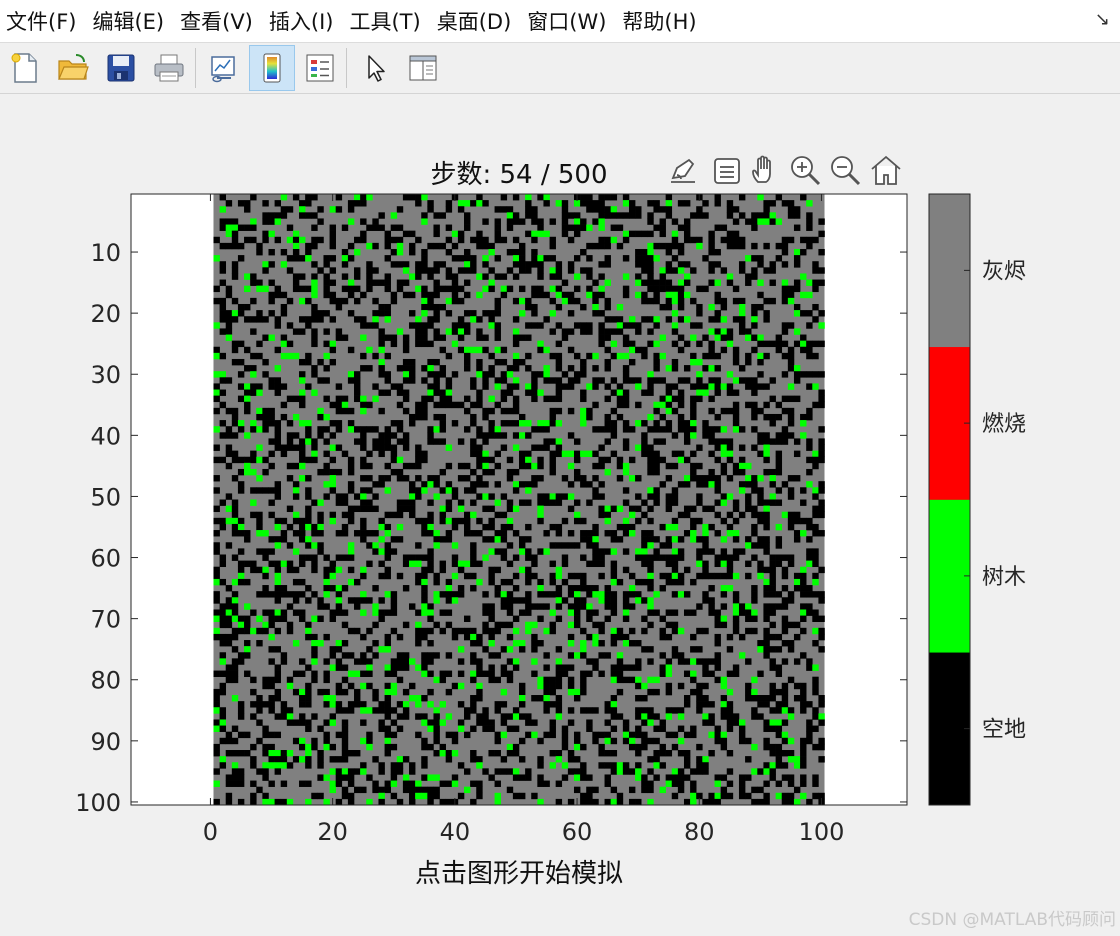  Describe the element at coordinates (320, 68) in the screenshot. I see `insert-legend-button` at that location.